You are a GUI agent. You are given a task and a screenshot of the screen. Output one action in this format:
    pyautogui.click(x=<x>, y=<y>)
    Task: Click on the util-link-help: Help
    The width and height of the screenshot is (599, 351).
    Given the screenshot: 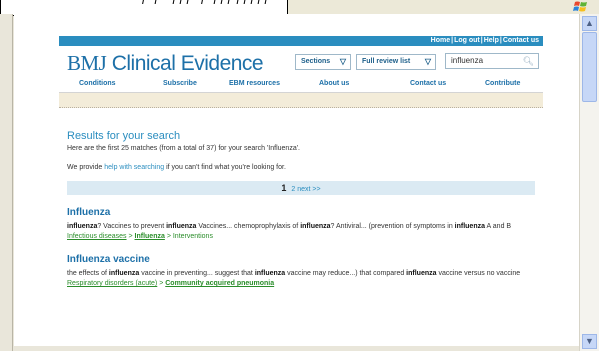 What is the action you would take?
    pyautogui.click(x=491, y=40)
    